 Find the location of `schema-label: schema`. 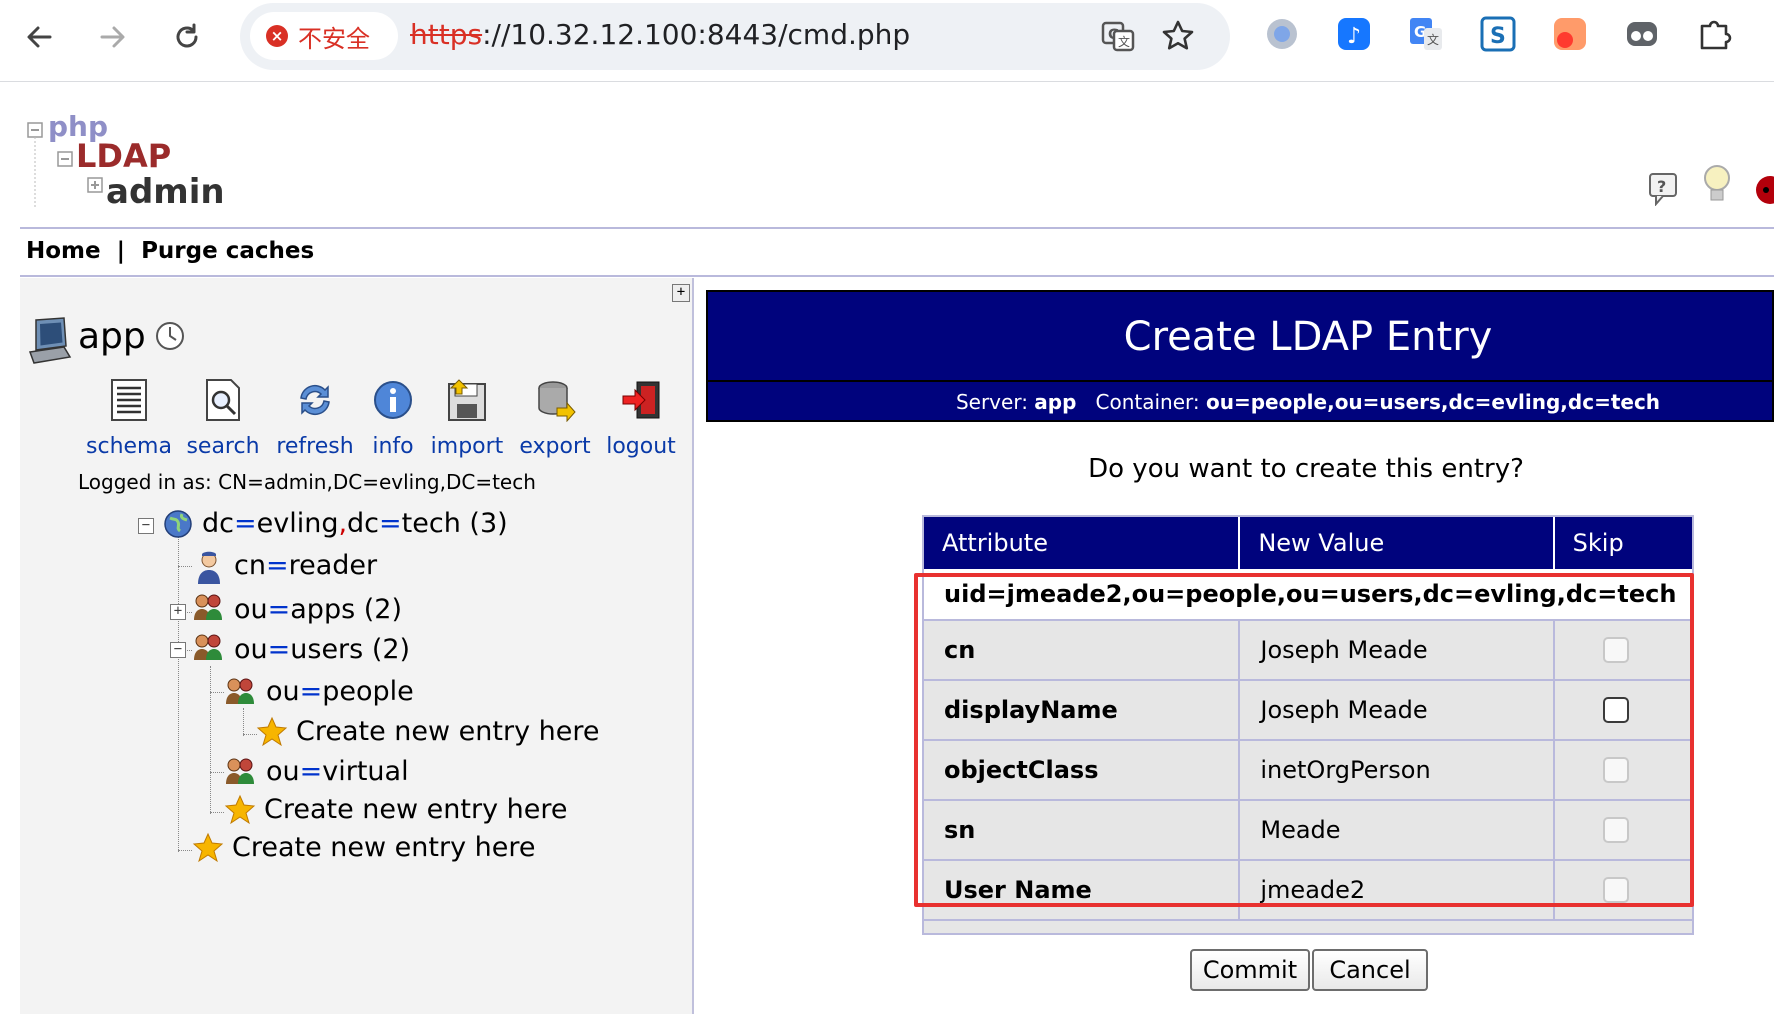

schema-label: schema is located at coordinates (129, 446).